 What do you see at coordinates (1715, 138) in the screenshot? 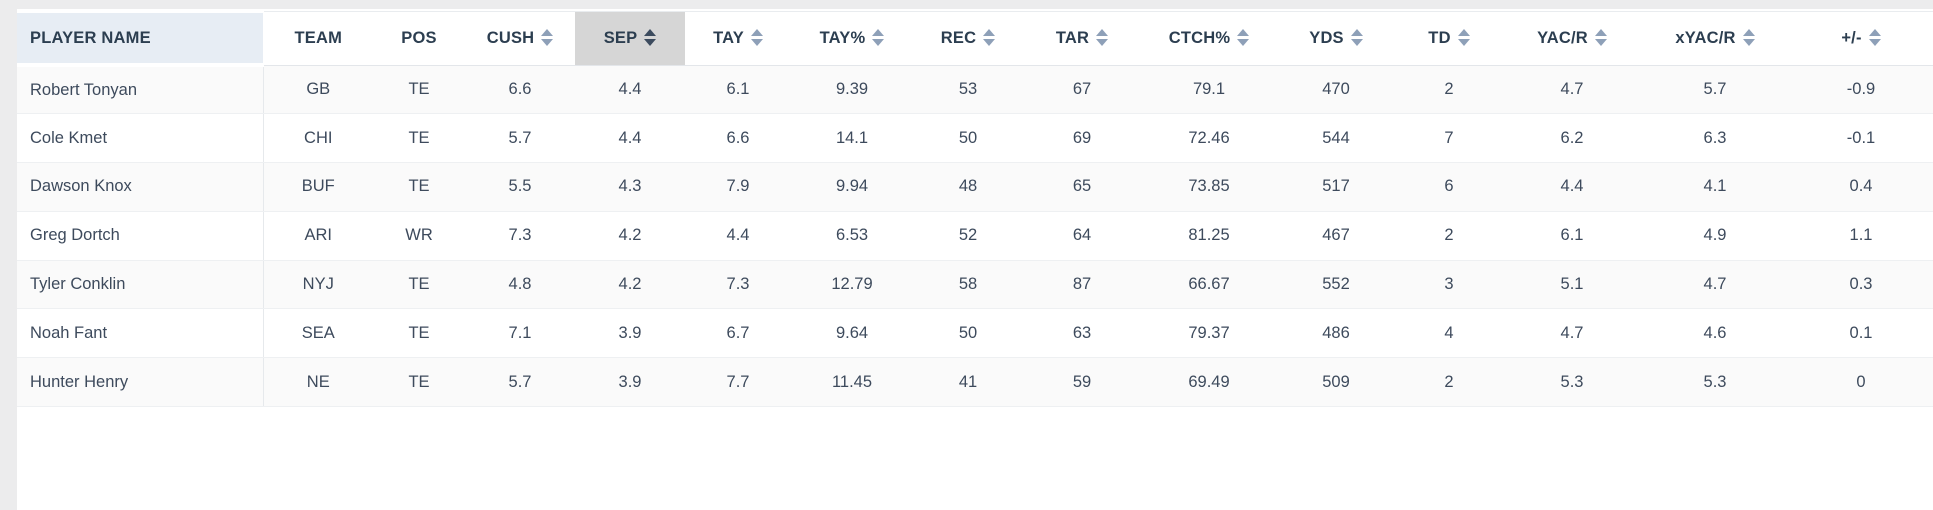
I see `cell-xyac-per-reception: 6.3` at bounding box center [1715, 138].